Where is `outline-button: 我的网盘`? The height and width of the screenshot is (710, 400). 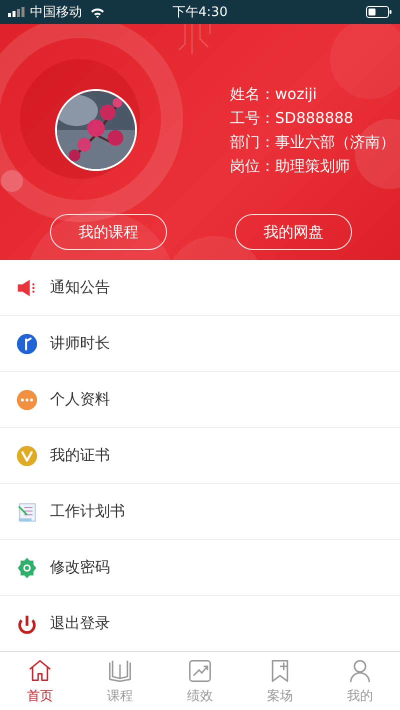 outline-button: 我的网盘 is located at coordinates (293, 232).